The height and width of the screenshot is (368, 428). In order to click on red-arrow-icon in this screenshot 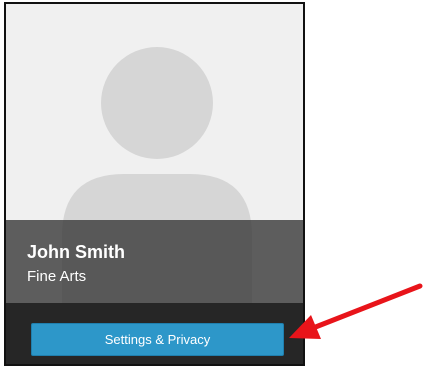, I will do `click(356, 311)`.